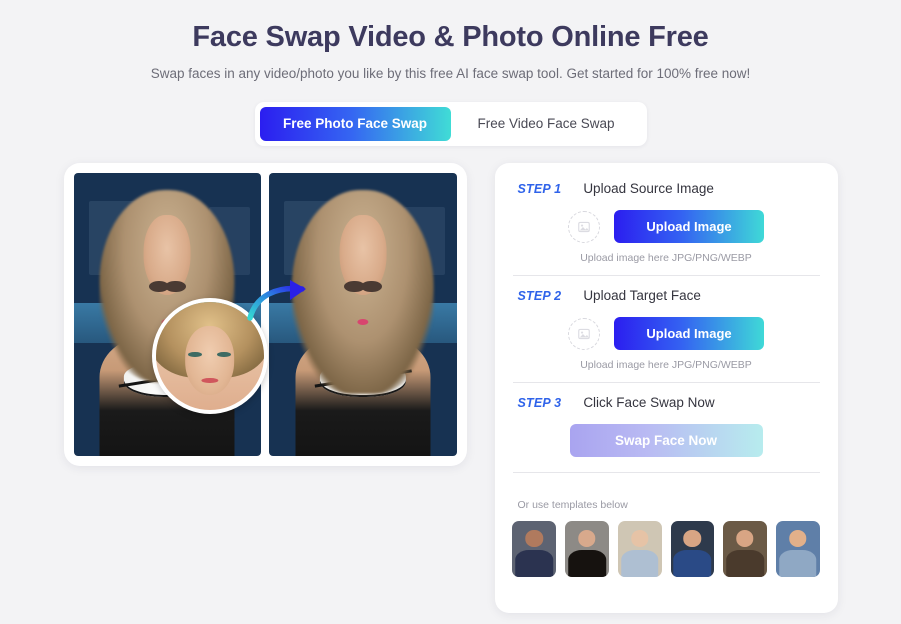  I want to click on step-2-body: Upload Image, so click(666, 333).